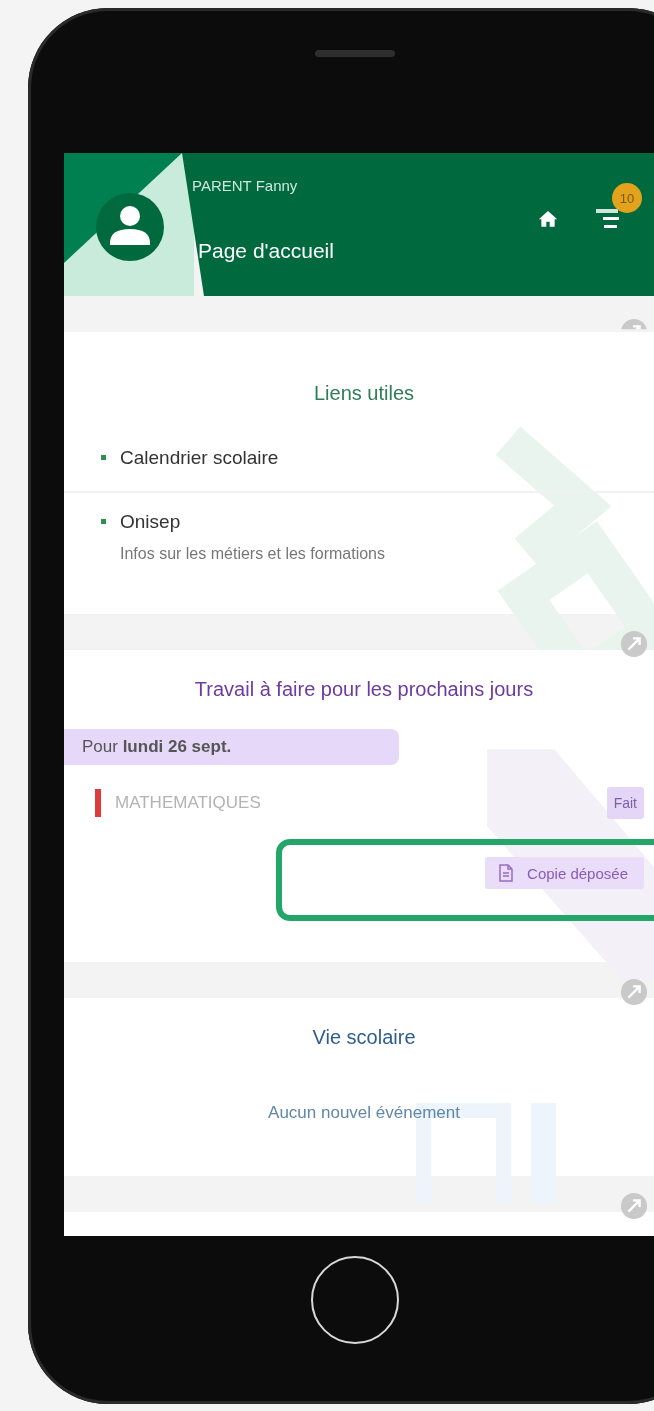  I want to click on link: Onisep, so click(252, 522).